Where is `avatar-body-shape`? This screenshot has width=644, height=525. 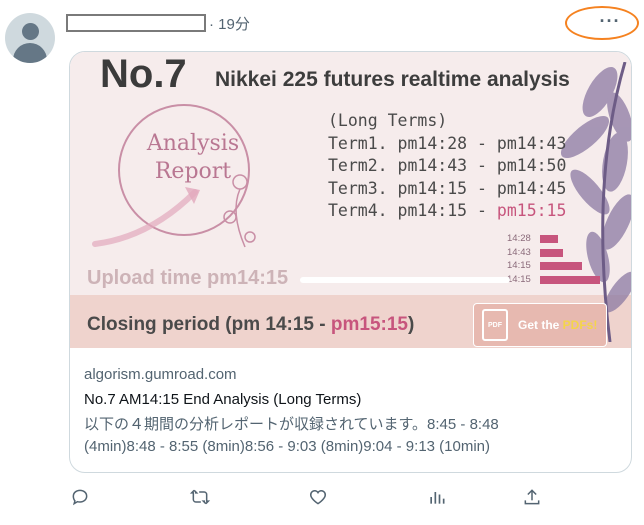 avatar-body-shape is located at coordinates (30, 53).